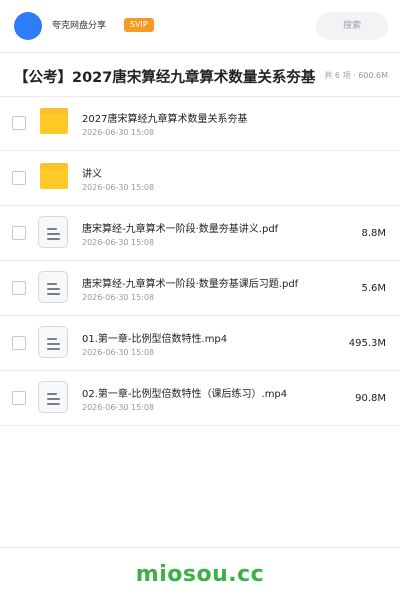 The height and width of the screenshot is (601, 400). Describe the element at coordinates (373, 288) in the screenshot. I see `file-size: 5.6M` at that location.